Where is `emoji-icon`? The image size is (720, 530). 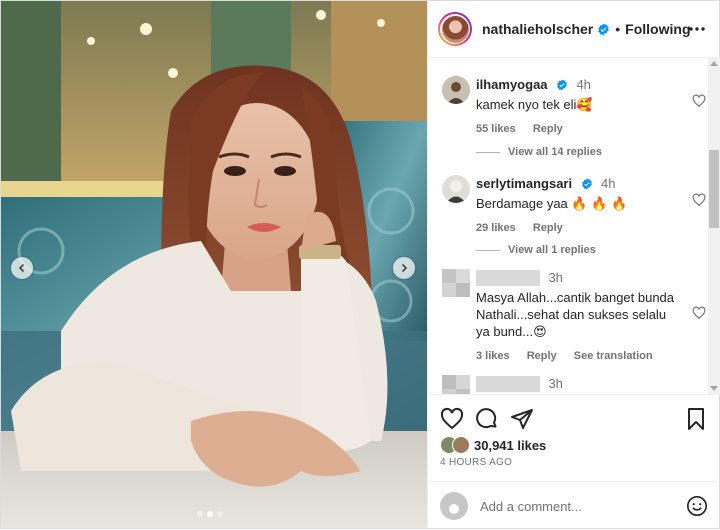 emoji-icon is located at coordinates (697, 506).